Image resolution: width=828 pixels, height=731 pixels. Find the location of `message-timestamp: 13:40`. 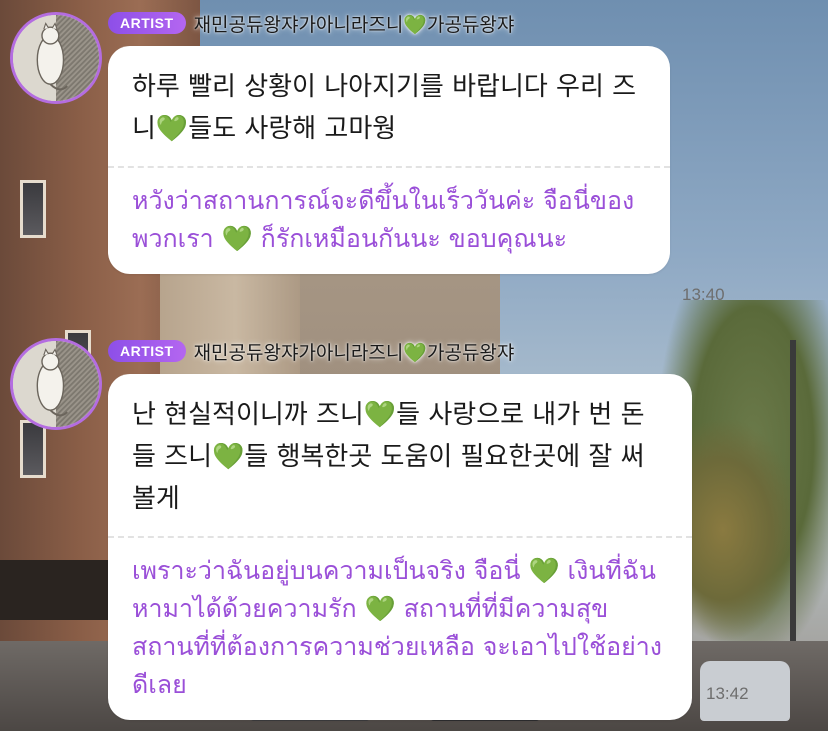

message-timestamp: 13:40 is located at coordinates (703, 294).